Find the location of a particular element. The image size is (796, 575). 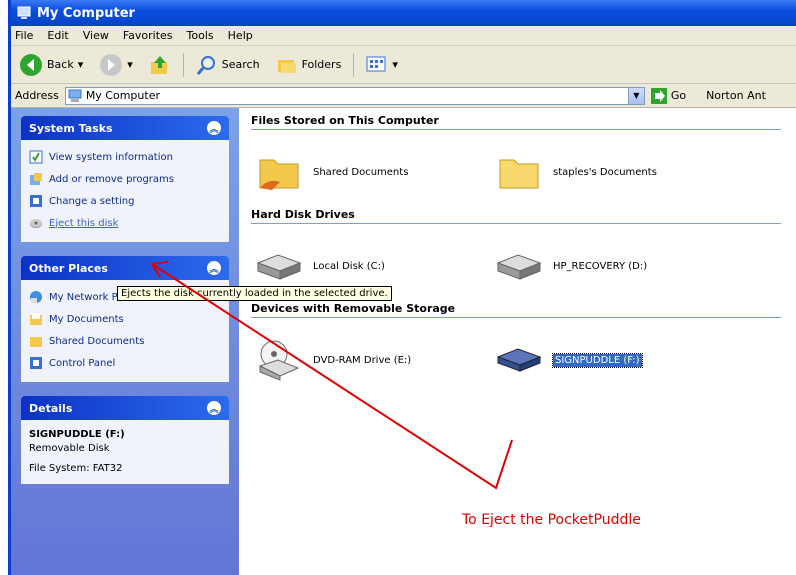

details-header: Details ︽ is located at coordinates (125, 408).